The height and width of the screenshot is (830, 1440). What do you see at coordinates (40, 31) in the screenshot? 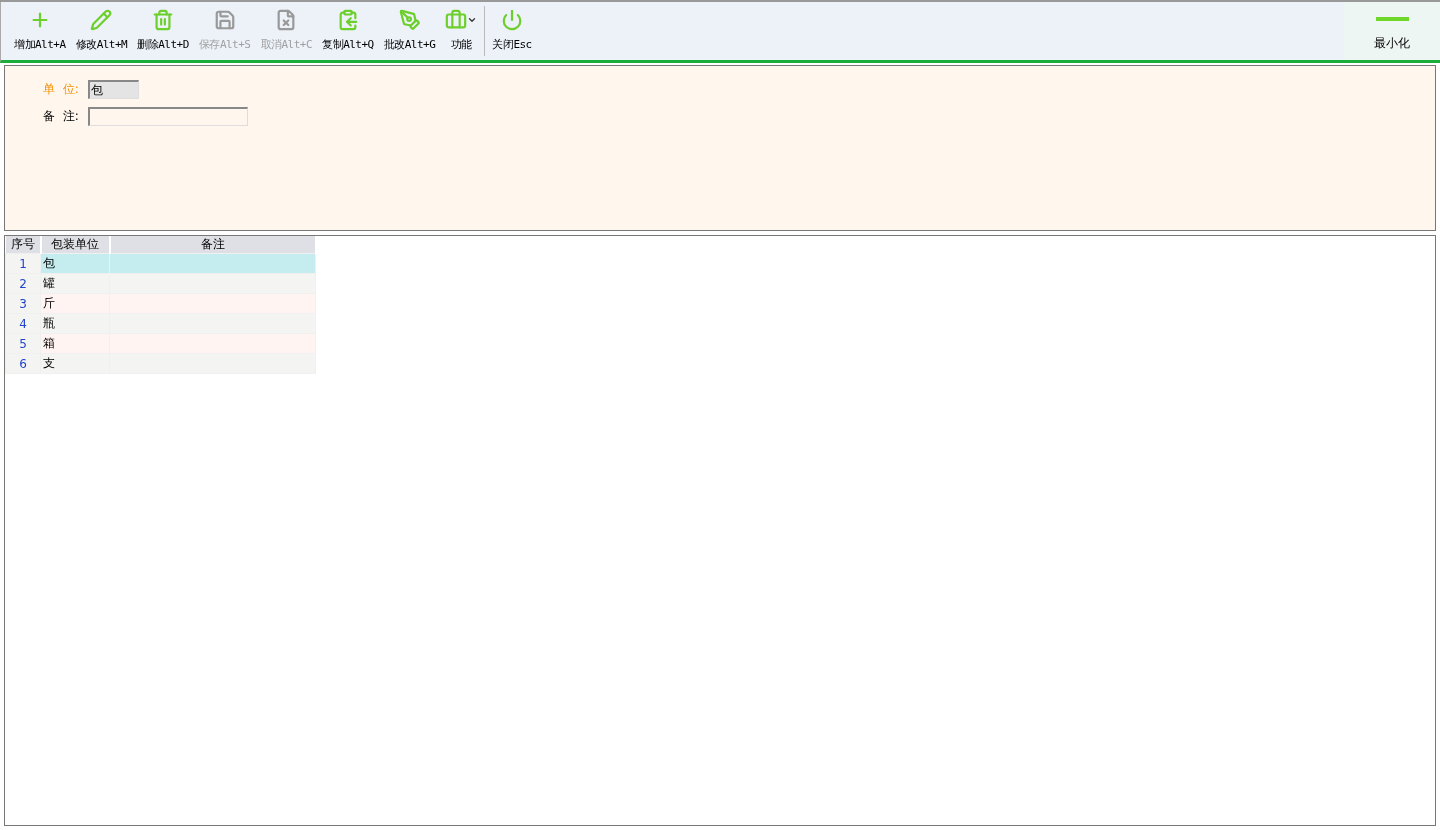
I see `toolbar-button: 增加Alt+A` at bounding box center [40, 31].